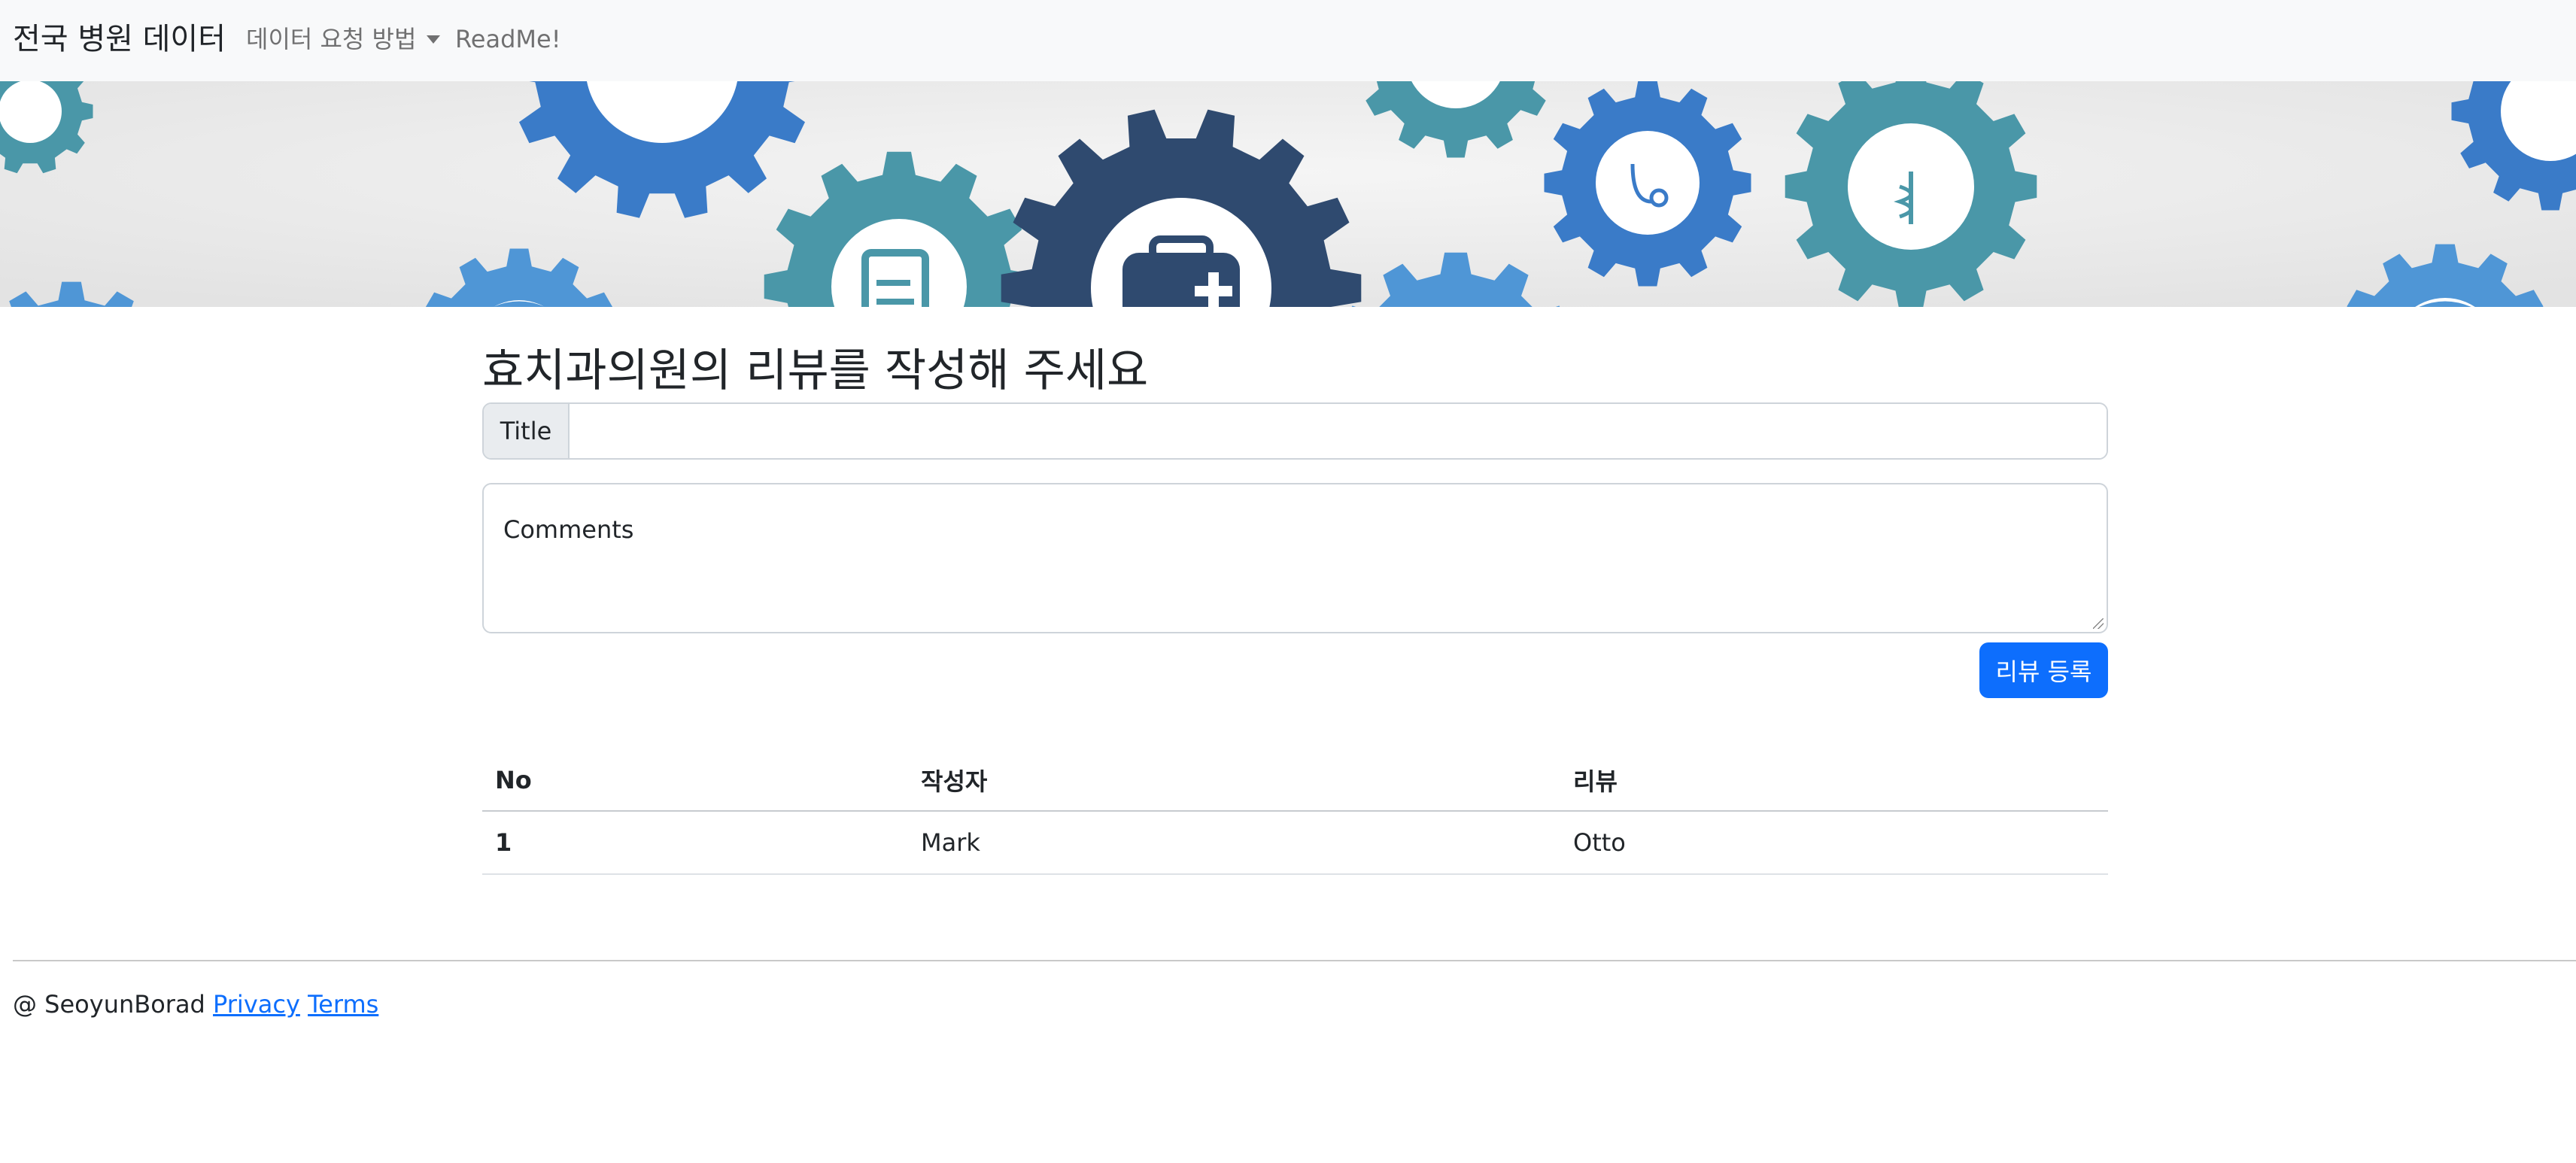 The width and height of the screenshot is (2576, 1163). Describe the element at coordinates (2044, 670) in the screenshot. I see `submit-review-button: 리뷰 등록` at that location.